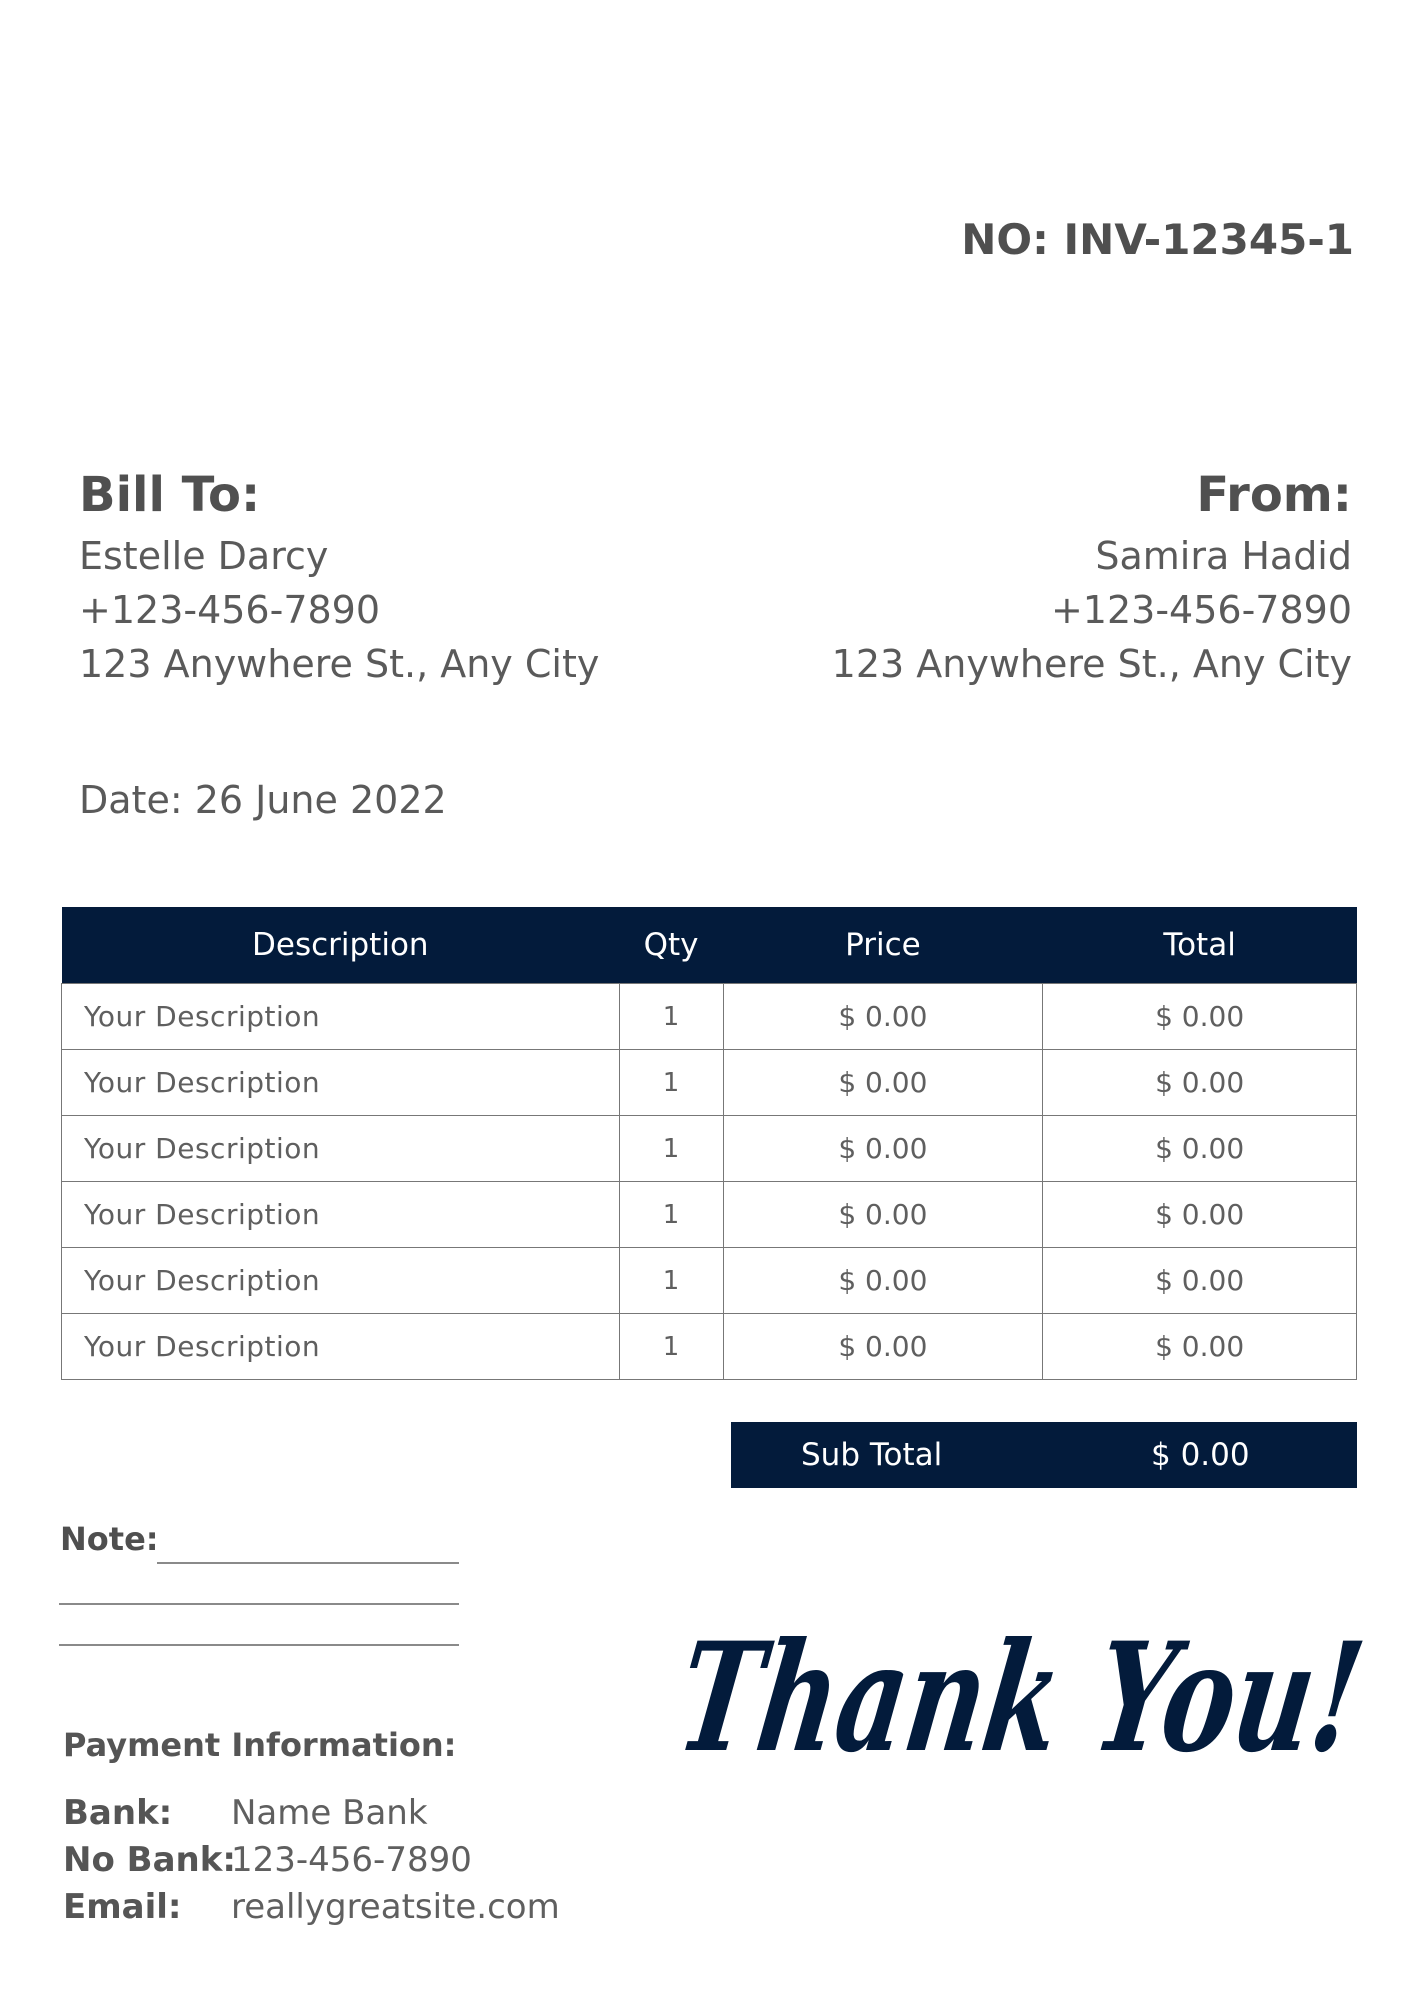 This screenshot has height=2000, width=1414. What do you see at coordinates (122, 1907) in the screenshot?
I see `email-label: Email:` at bounding box center [122, 1907].